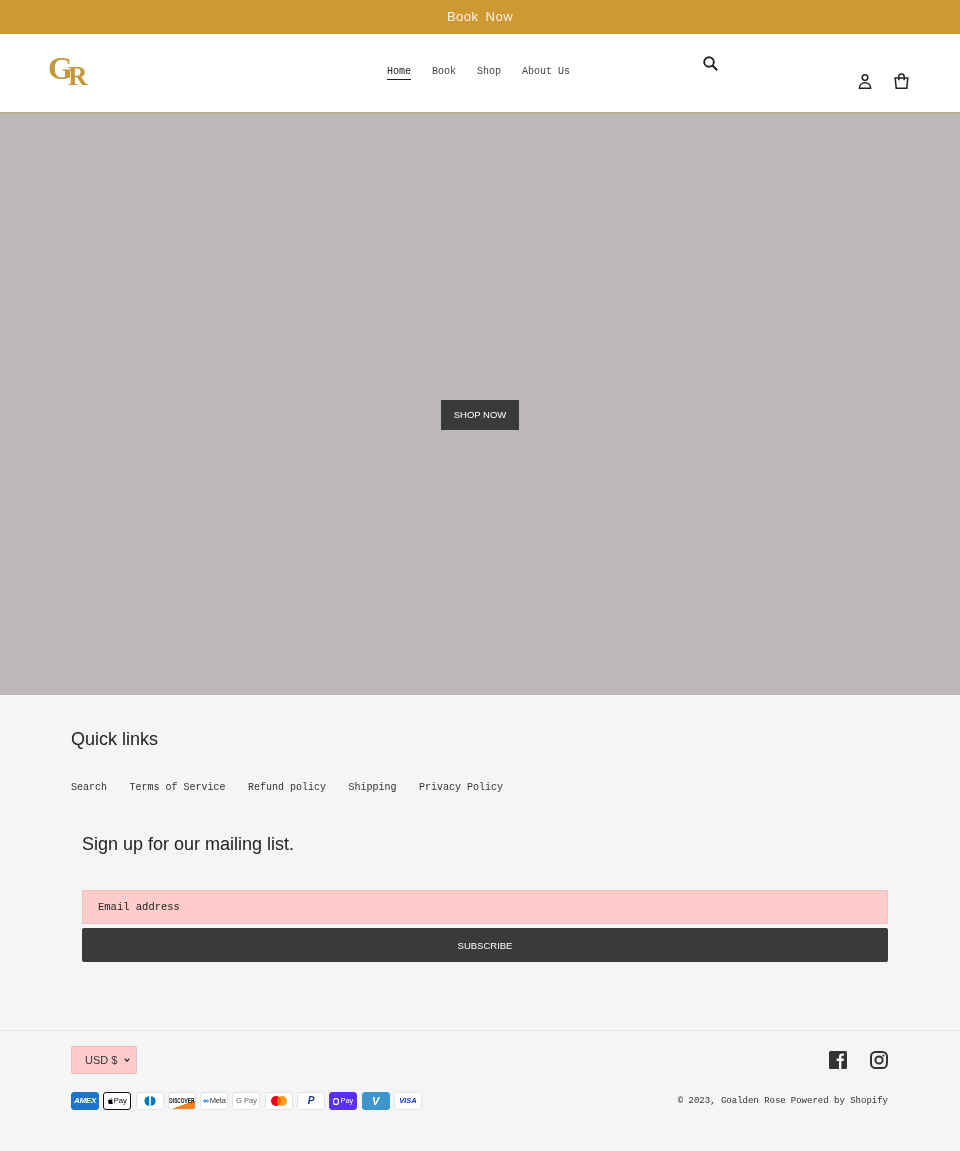 The image size is (960, 1151). I want to click on split-circle-logo-icon, so click(149, 1101).